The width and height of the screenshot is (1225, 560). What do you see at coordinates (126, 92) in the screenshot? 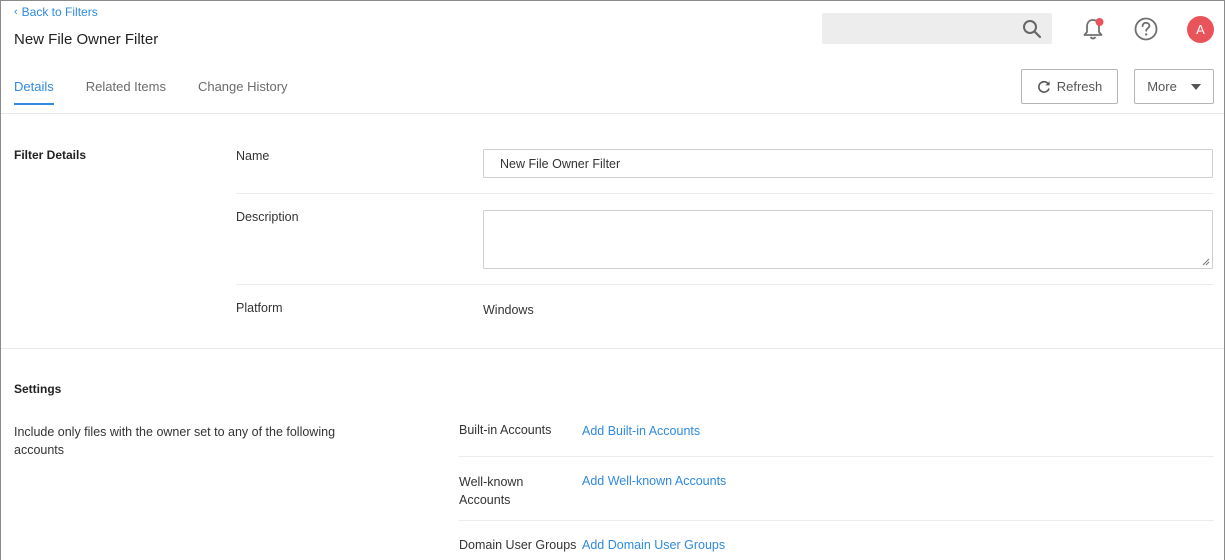
I see `tab-related-items: Related Items` at bounding box center [126, 92].